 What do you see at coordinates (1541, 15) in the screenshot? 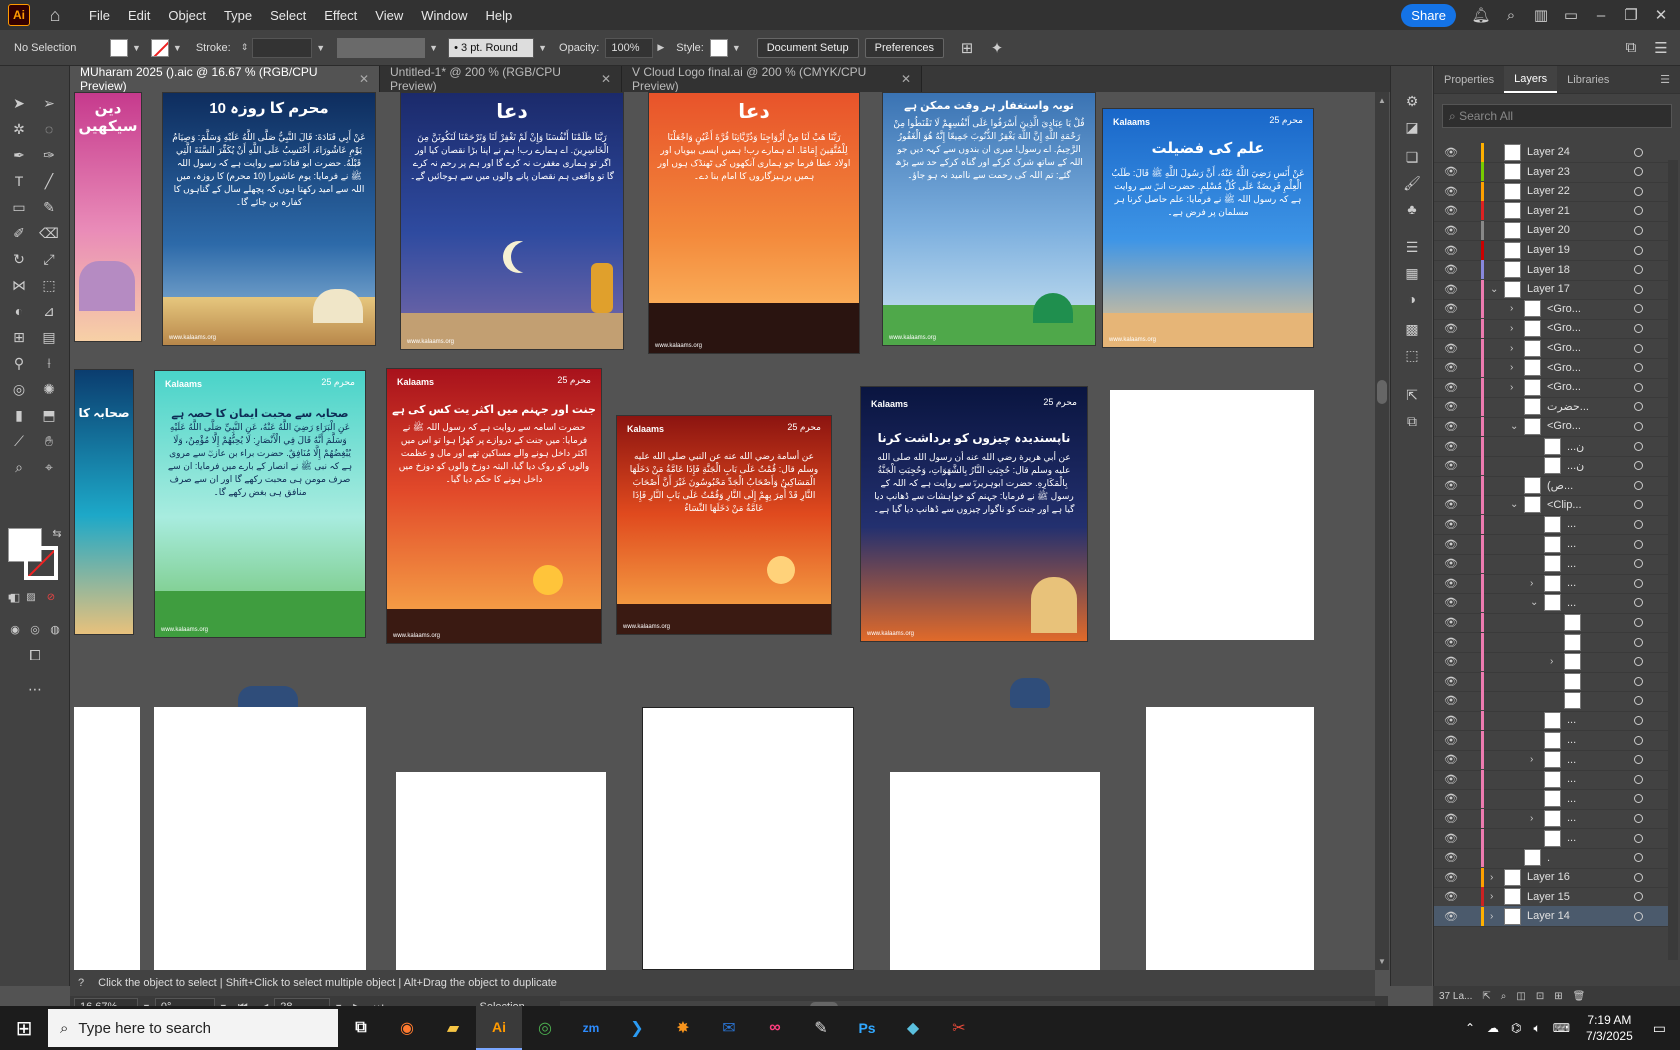
I see `arrange-documents-icon: ▥` at bounding box center [1541, 15].